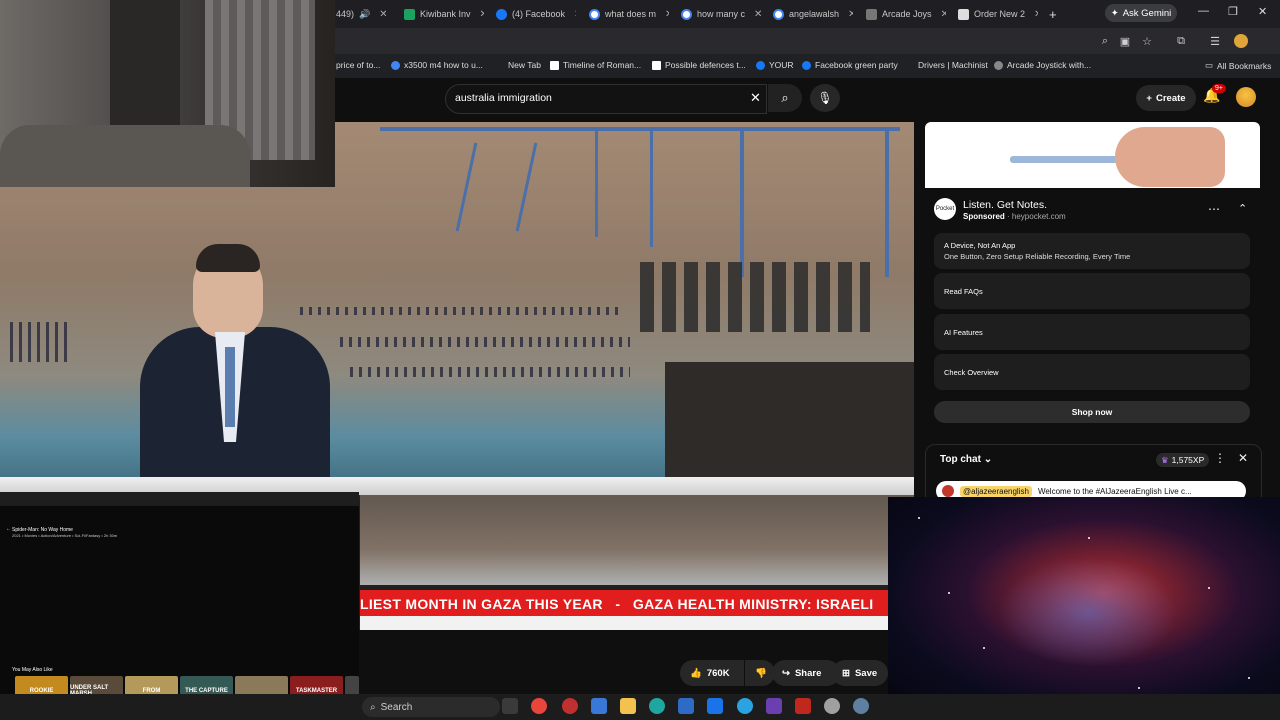 Image resolution: width=1280 pixels, height=720 pixels. What do you see at coordinates (860, 673) in the screenshot?
I see `save-button: ⊞ Save` at bounding box center [860, 673].